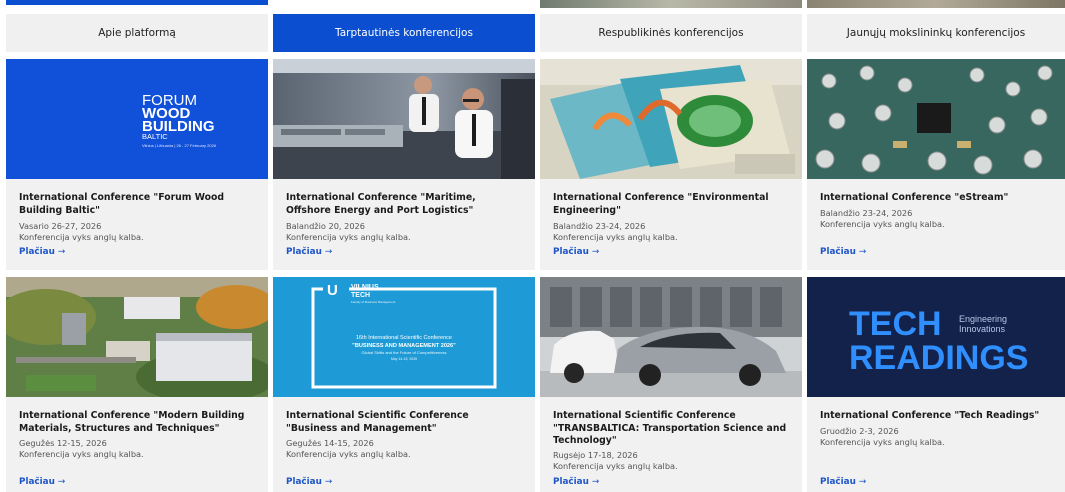 This screenshot has height=492, width=1065. I want to click on svg-text: Engineering, so click(983, 319).